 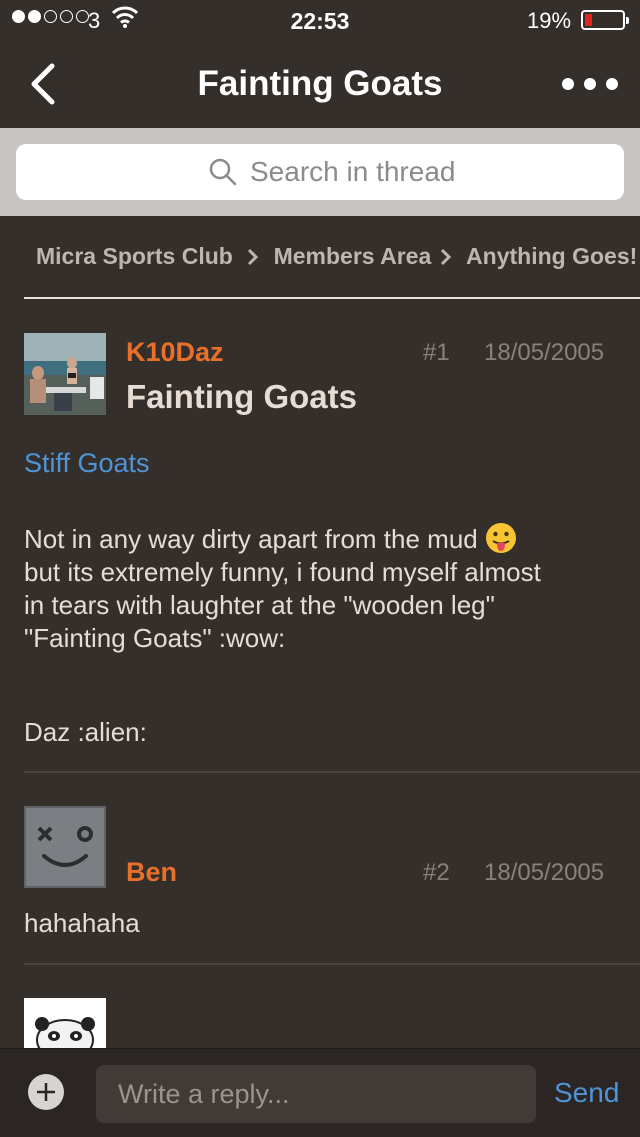 What do you see at coordinates (551, 256) in the screenshot?
I see `breadcrumb-item-anything-goes: Anything Goes!` at bounding box center [551, 256].